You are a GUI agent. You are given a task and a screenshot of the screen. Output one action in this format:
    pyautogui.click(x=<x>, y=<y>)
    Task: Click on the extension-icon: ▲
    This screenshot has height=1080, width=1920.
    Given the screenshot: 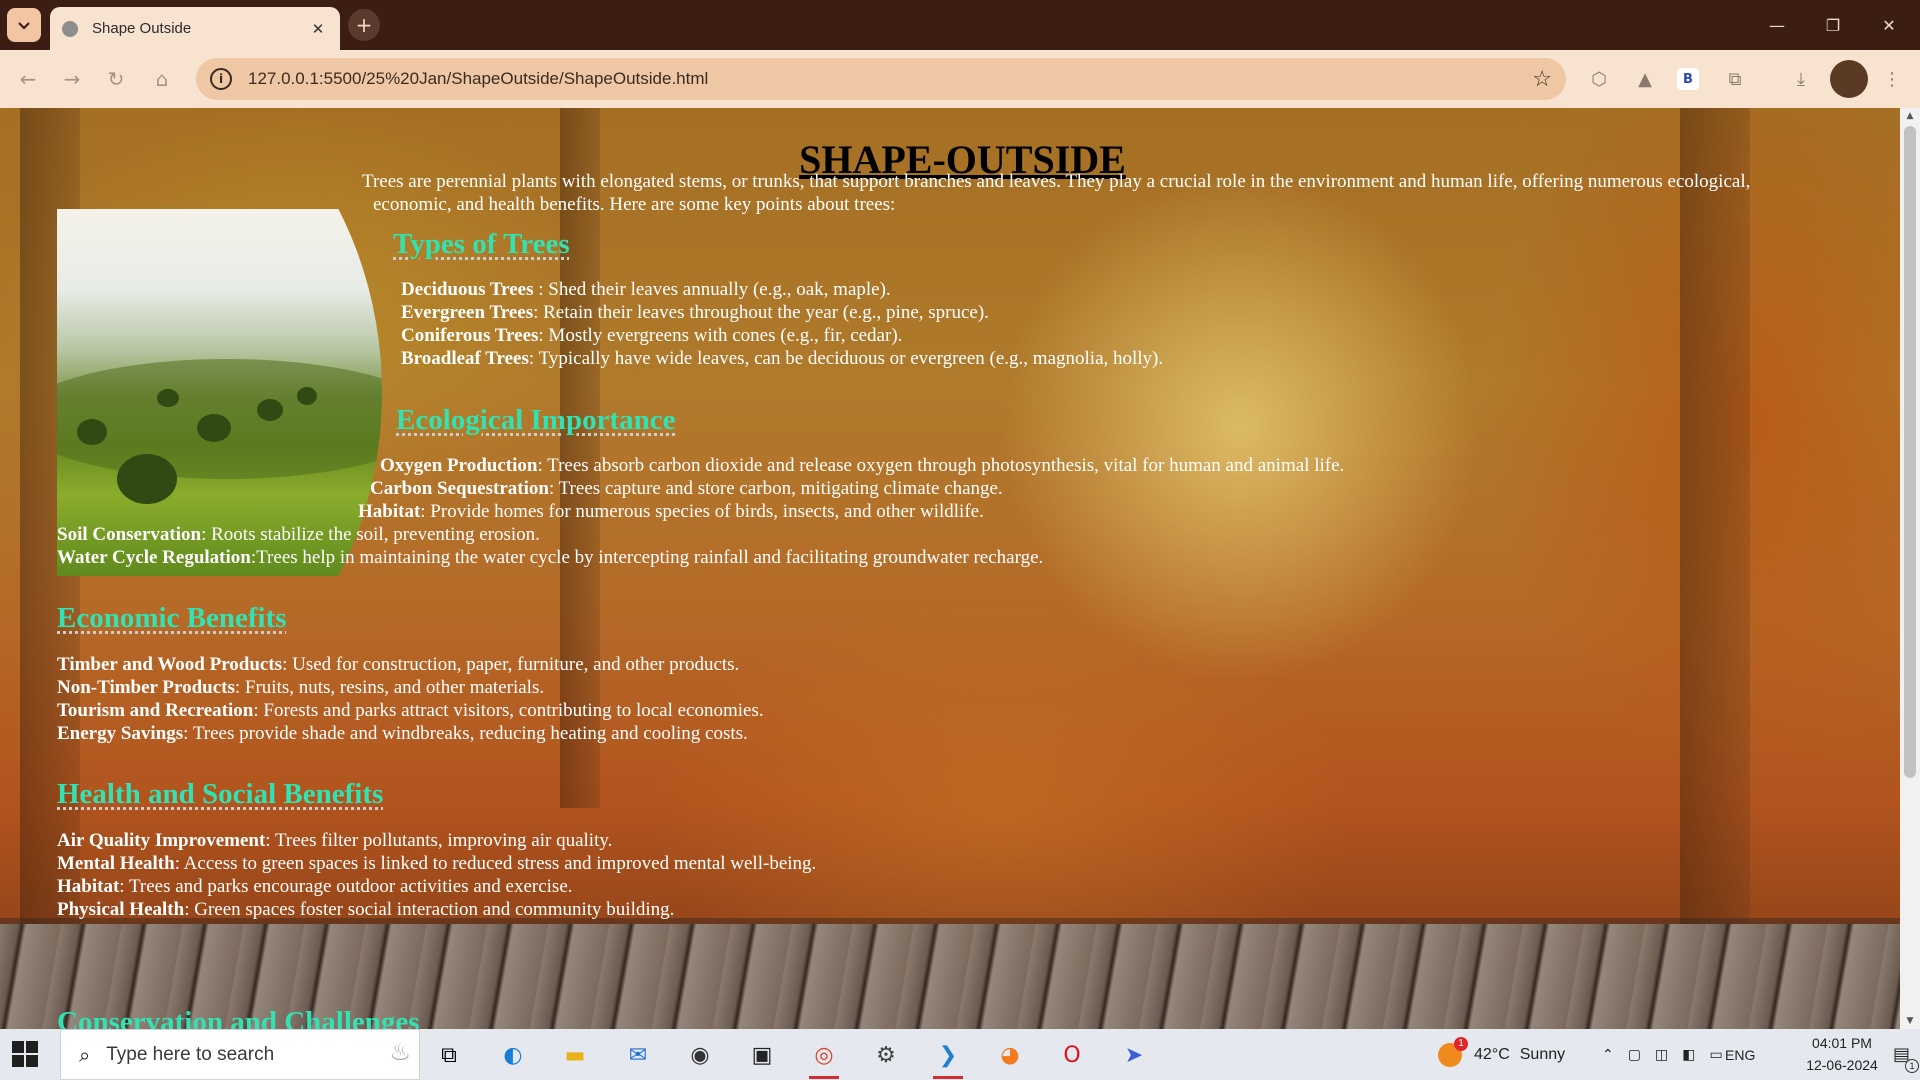 What is the action you would take?
    pyautogui.click(x=1645, y=79)
    